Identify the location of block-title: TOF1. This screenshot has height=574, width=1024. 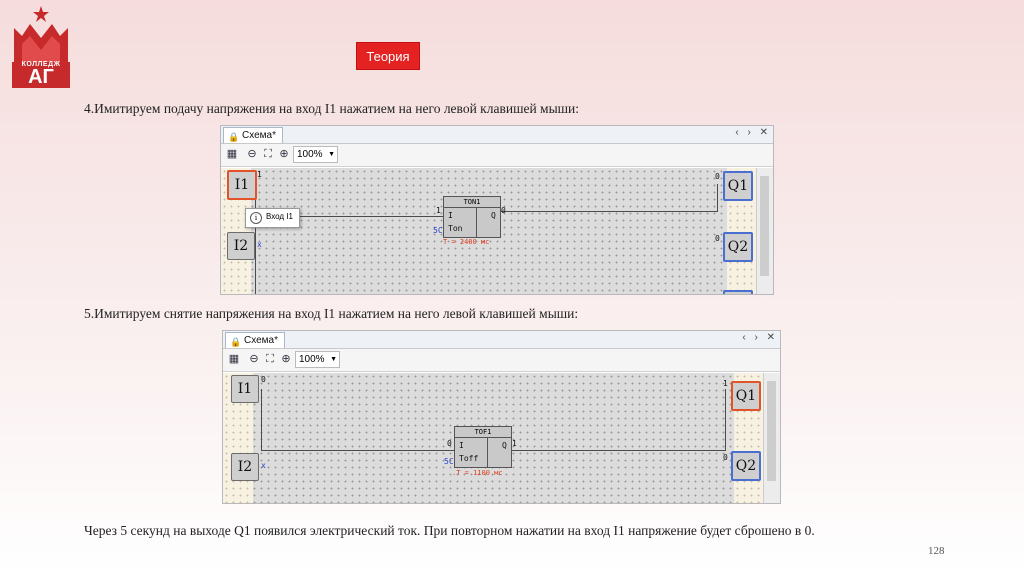
(483, 432).